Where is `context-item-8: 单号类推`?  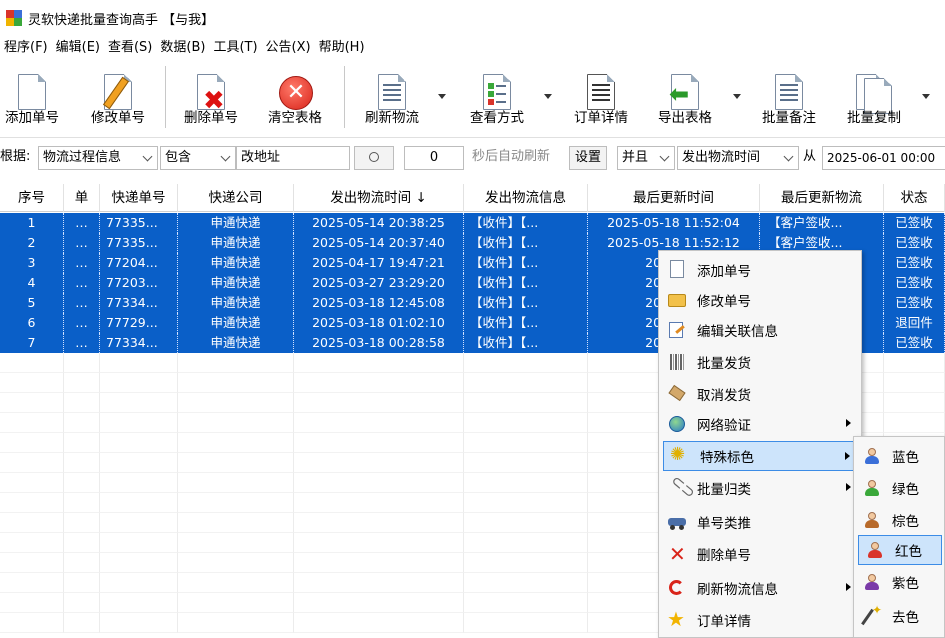
context-item-8: 单号类推 is located at coordinates (760, 522).